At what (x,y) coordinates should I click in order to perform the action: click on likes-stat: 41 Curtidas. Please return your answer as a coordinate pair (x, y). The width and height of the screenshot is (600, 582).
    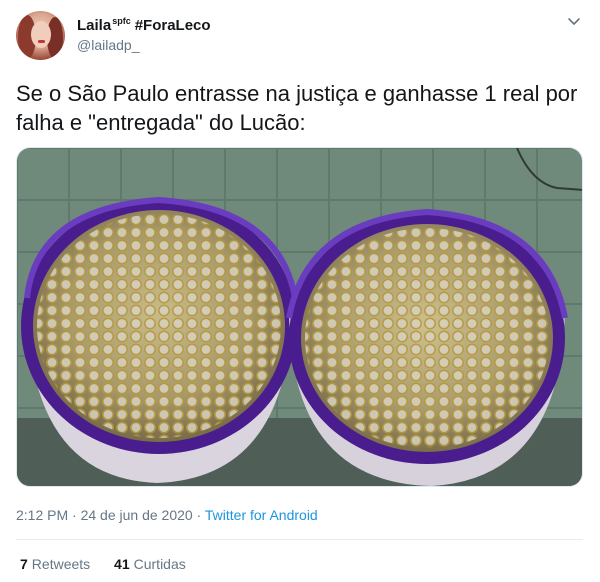
    Looking at the image, I should click on (150, 564).